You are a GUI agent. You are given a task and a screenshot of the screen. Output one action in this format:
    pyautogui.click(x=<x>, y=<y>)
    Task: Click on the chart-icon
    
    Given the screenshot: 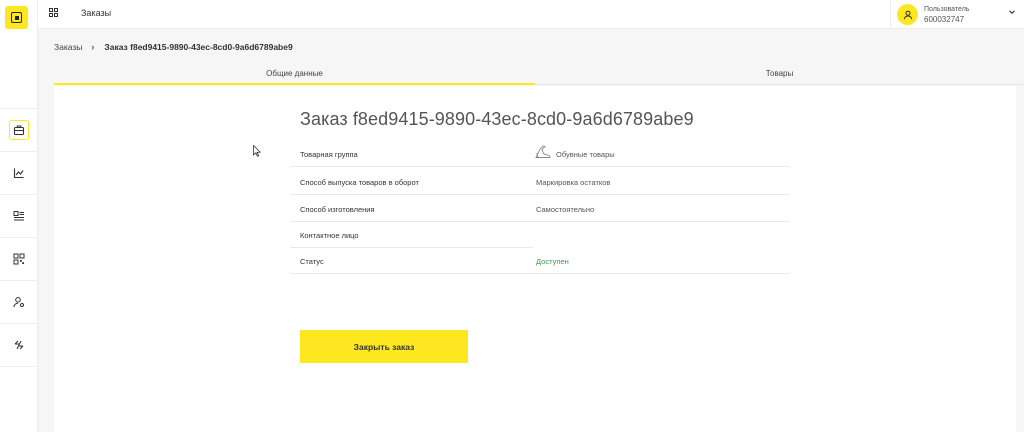 What is the action you would take?
    pyautogui.click(x=18, y=173)
    